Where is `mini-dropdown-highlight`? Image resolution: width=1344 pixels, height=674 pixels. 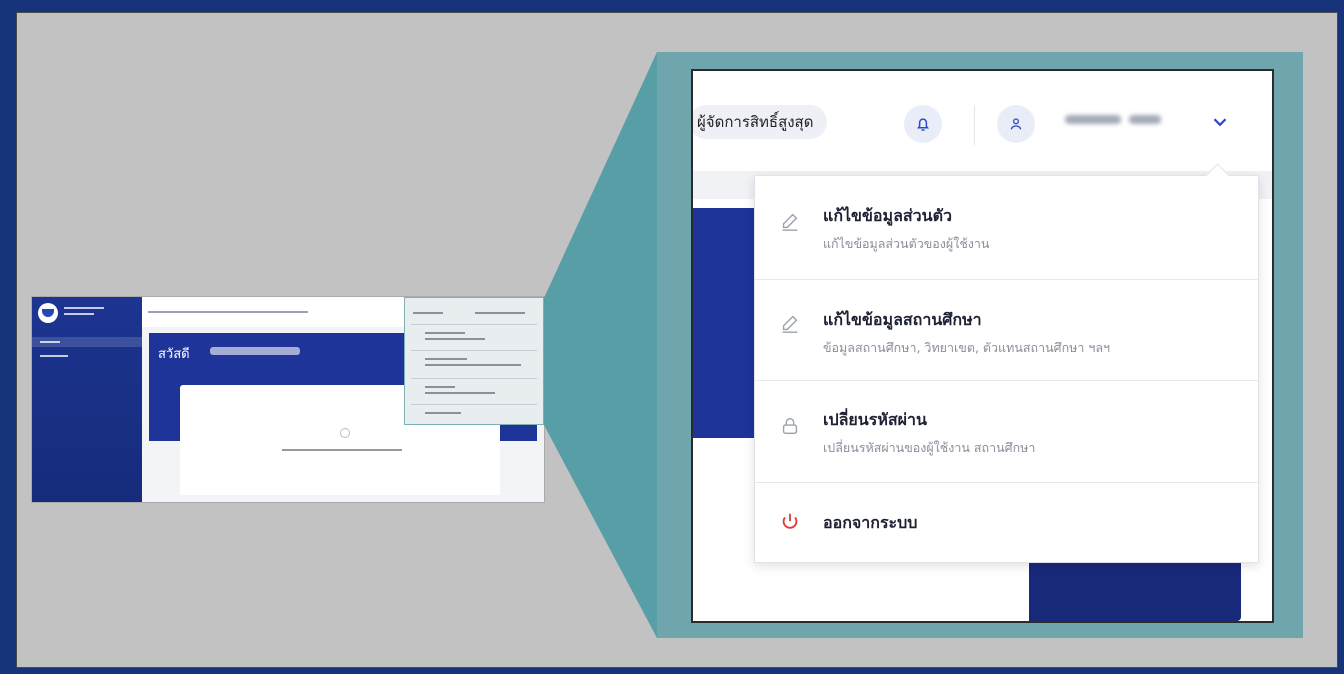 mini-dropdown-highlight is located at coordinates (474, 361).